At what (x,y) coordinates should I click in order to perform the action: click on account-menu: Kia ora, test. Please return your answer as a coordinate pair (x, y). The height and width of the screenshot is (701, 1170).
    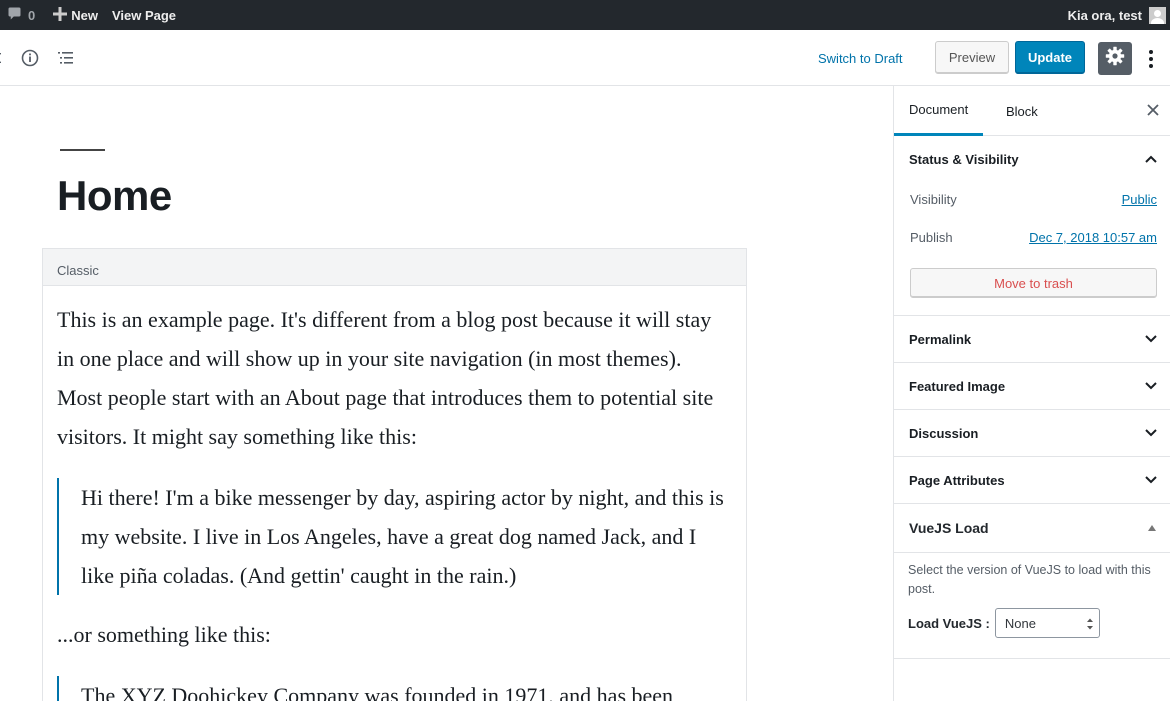
    Looking at the image, I should click on (1117, 15).